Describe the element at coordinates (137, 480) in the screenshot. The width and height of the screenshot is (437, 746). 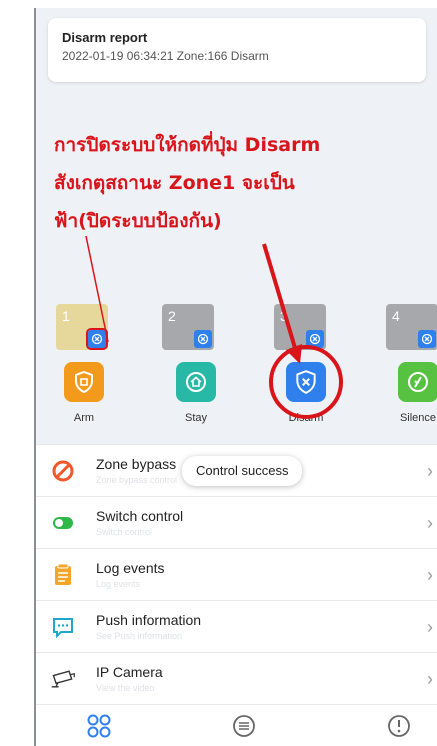
I see `menu-subtitle: Zone bypass control` at that location.